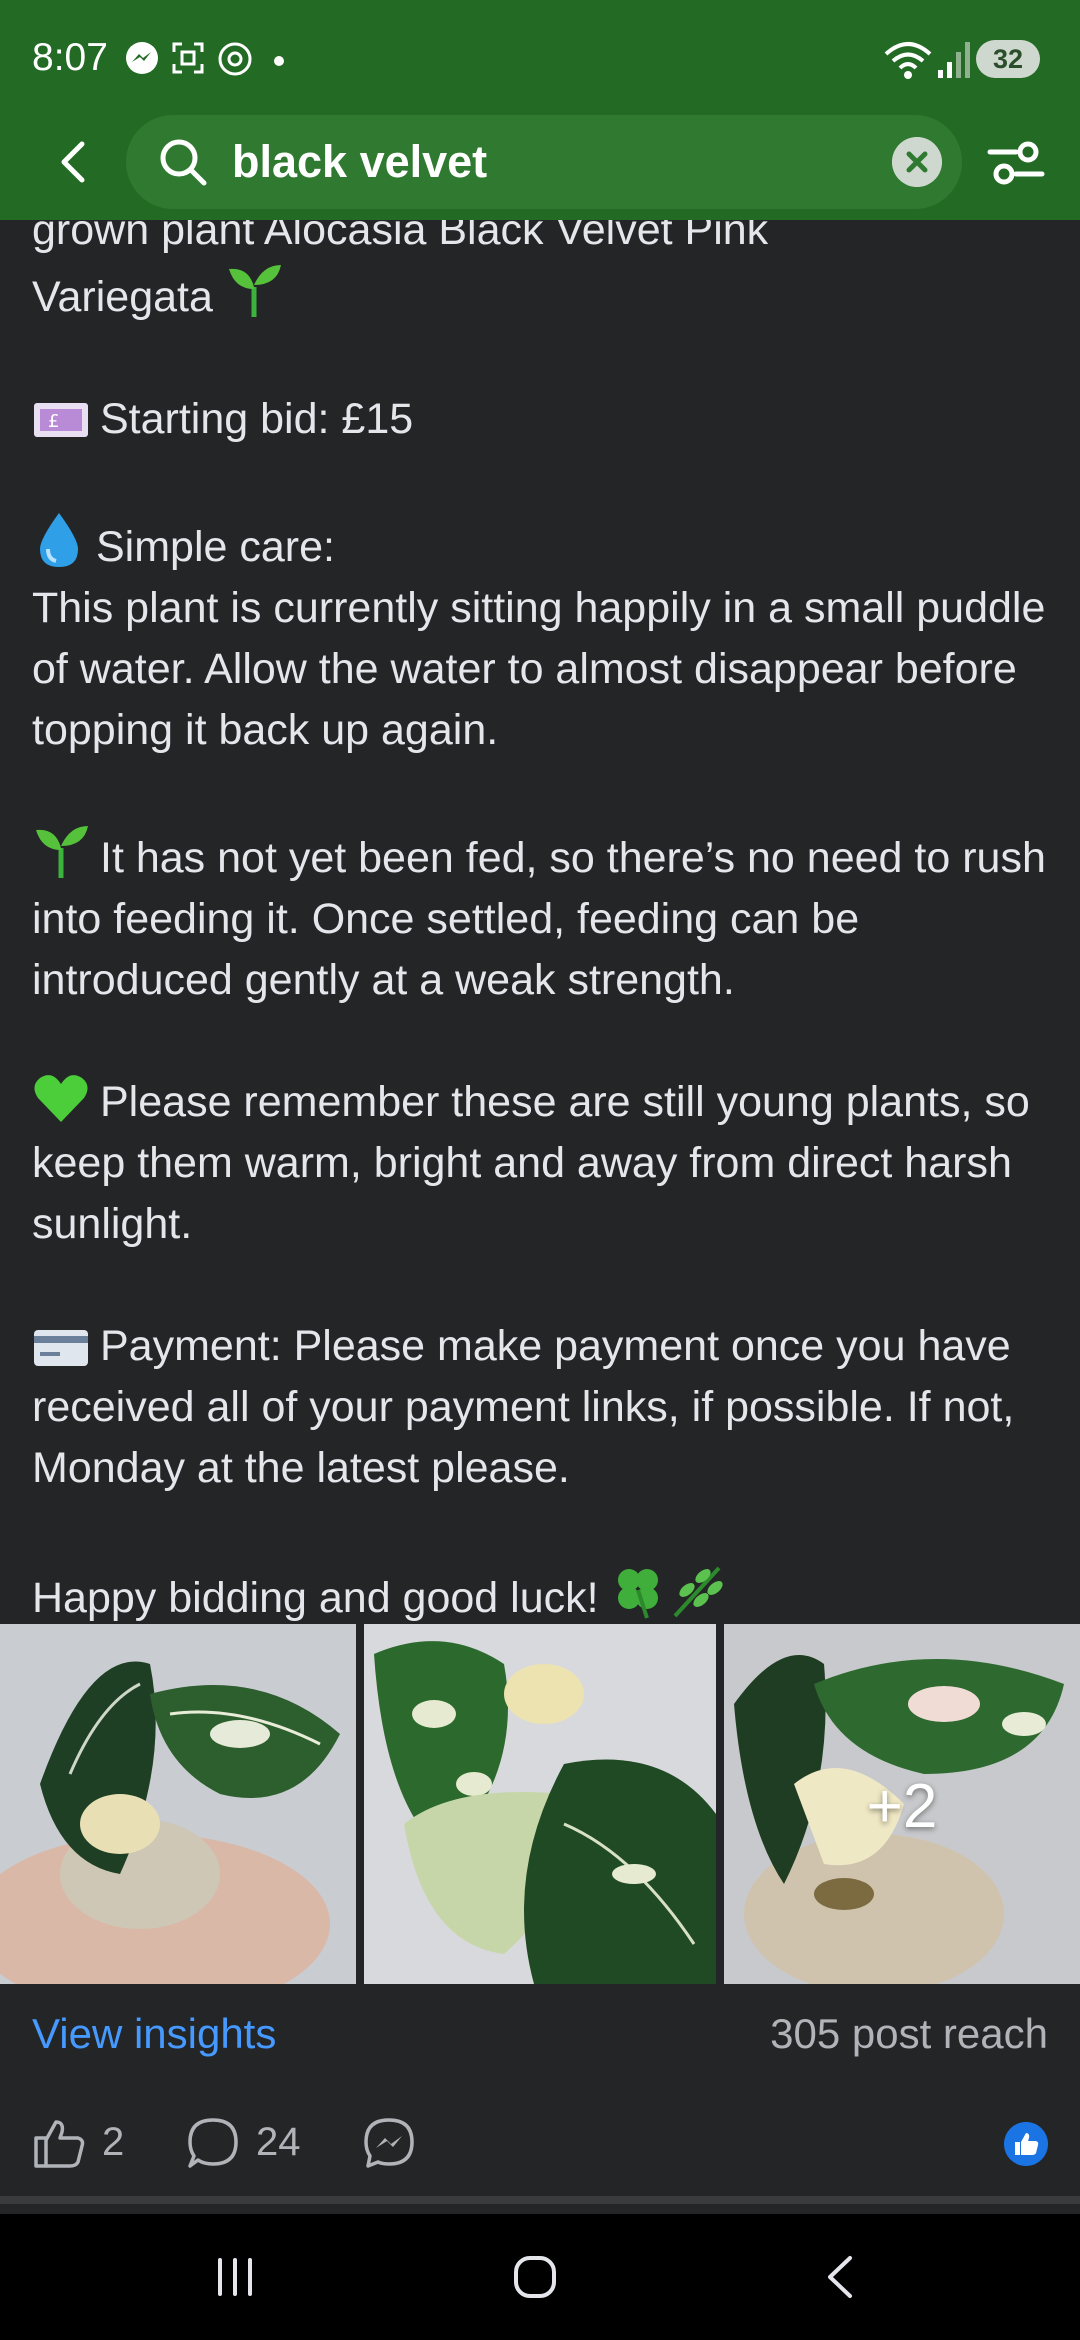 The image size is (1080, 2340). What do you see at coordinates (954, 60) in the screenshot?
I see `signal-icon` at bounding box center [954, 60].